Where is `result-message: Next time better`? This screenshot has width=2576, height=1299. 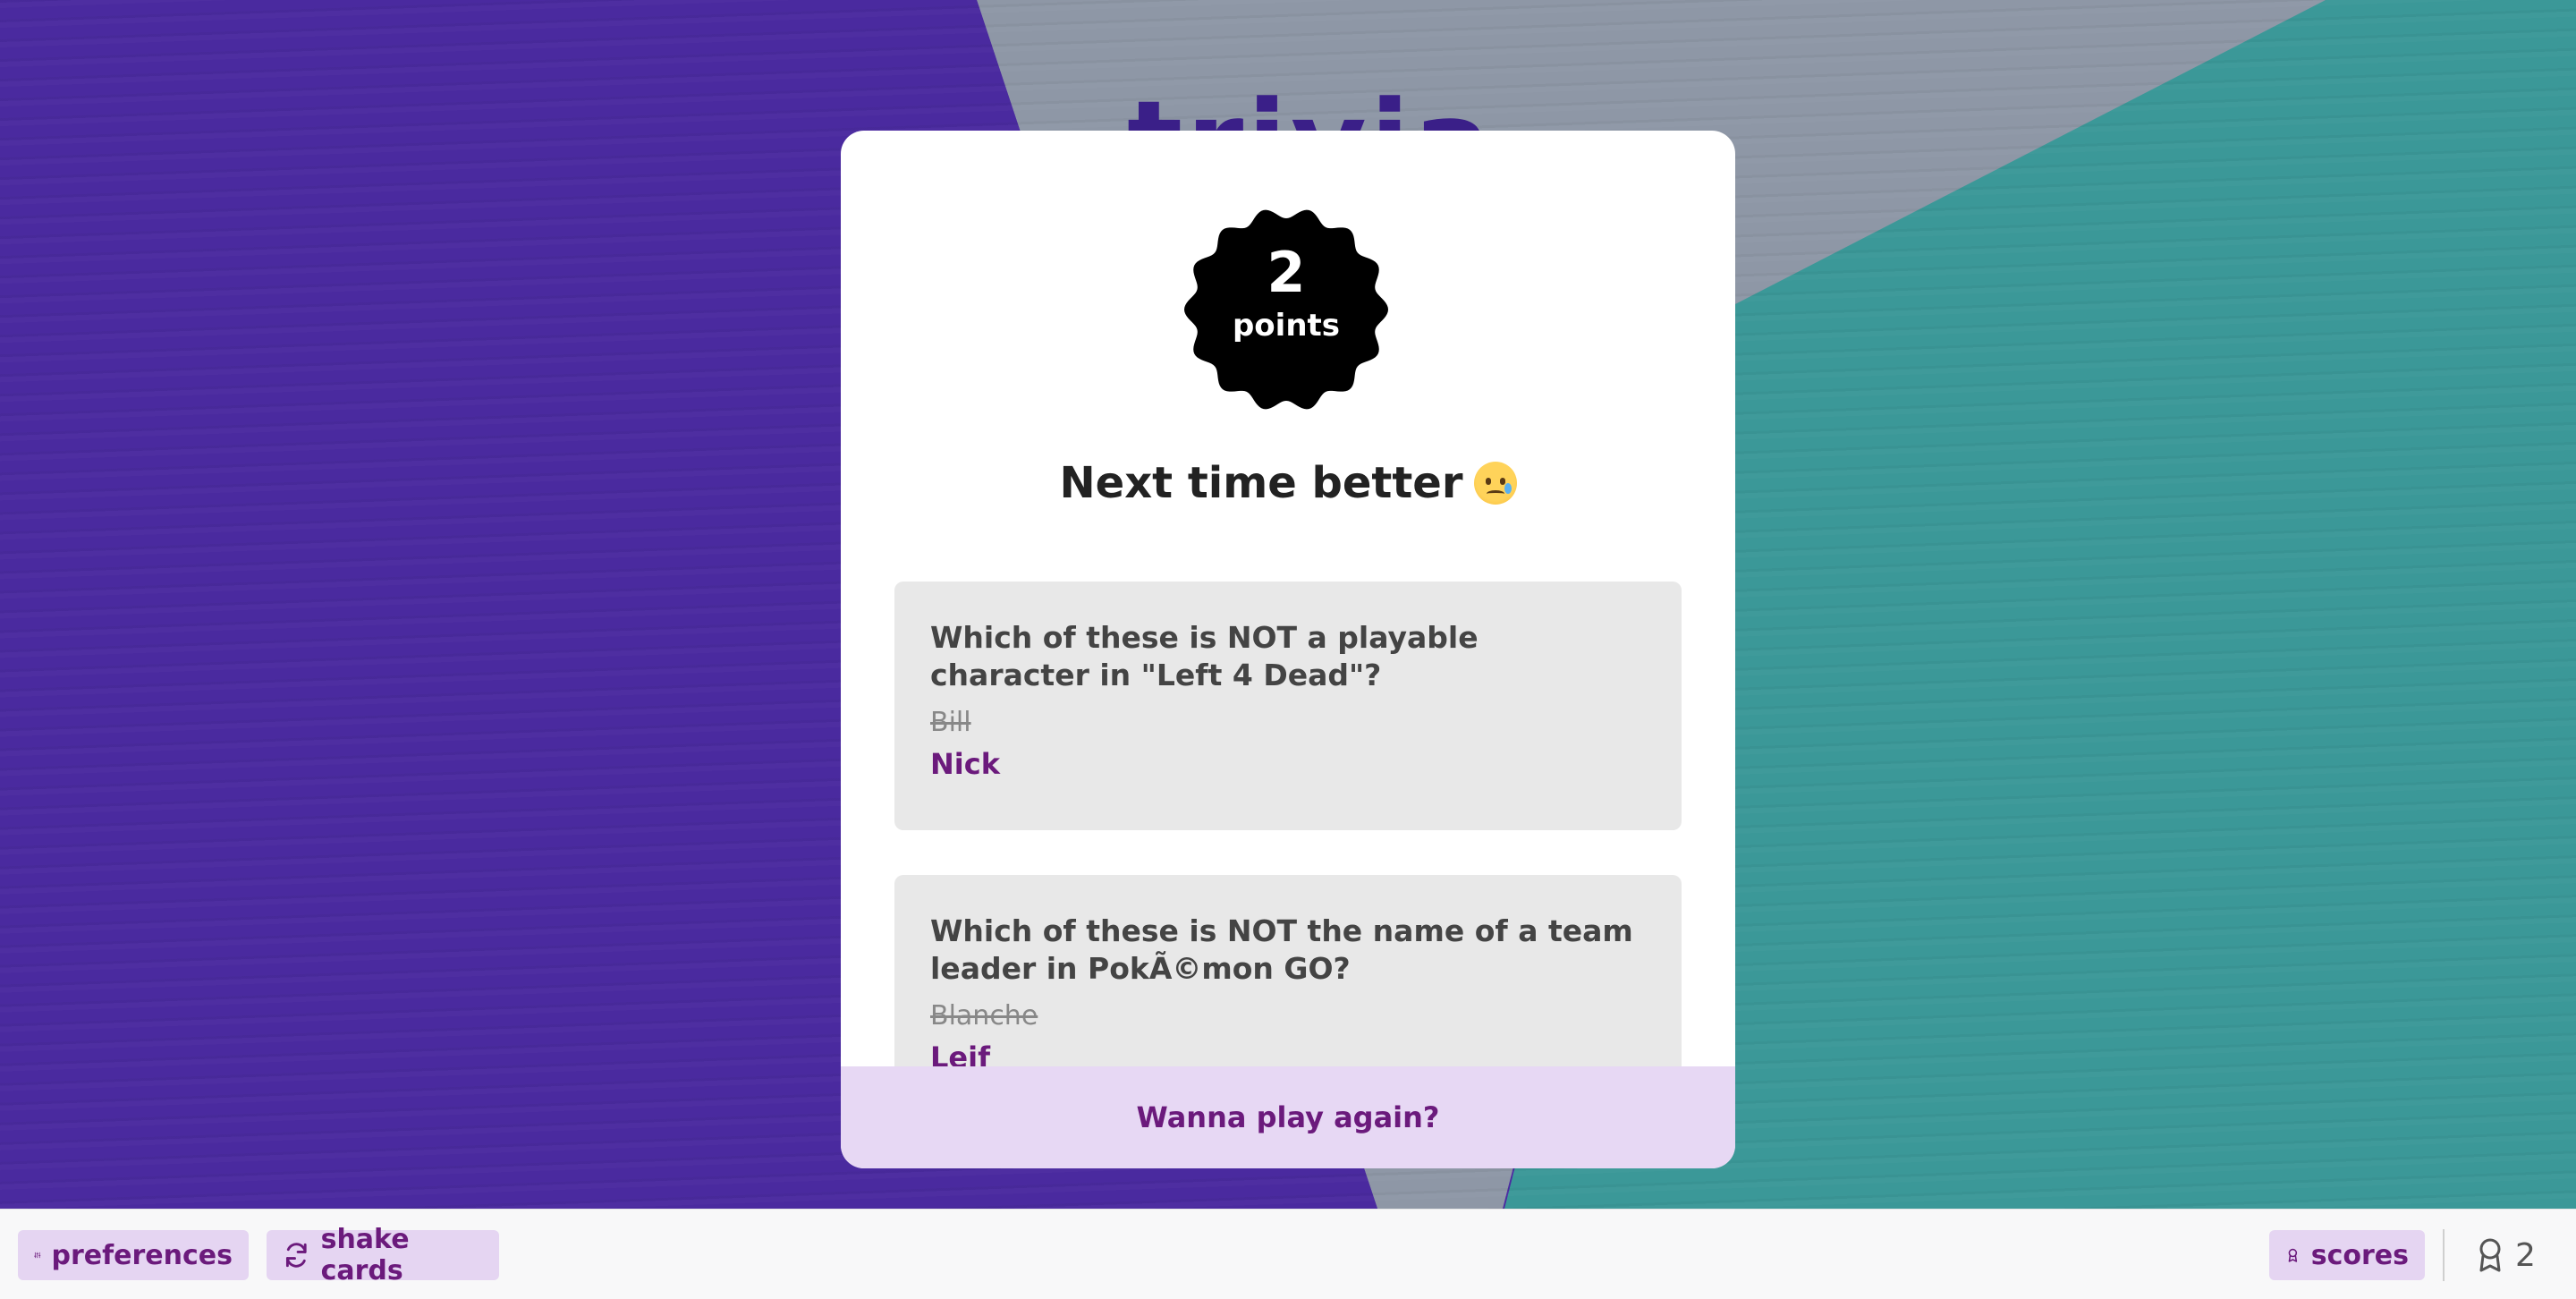
result-message: Next time better is located at coordinates (1288, 483).